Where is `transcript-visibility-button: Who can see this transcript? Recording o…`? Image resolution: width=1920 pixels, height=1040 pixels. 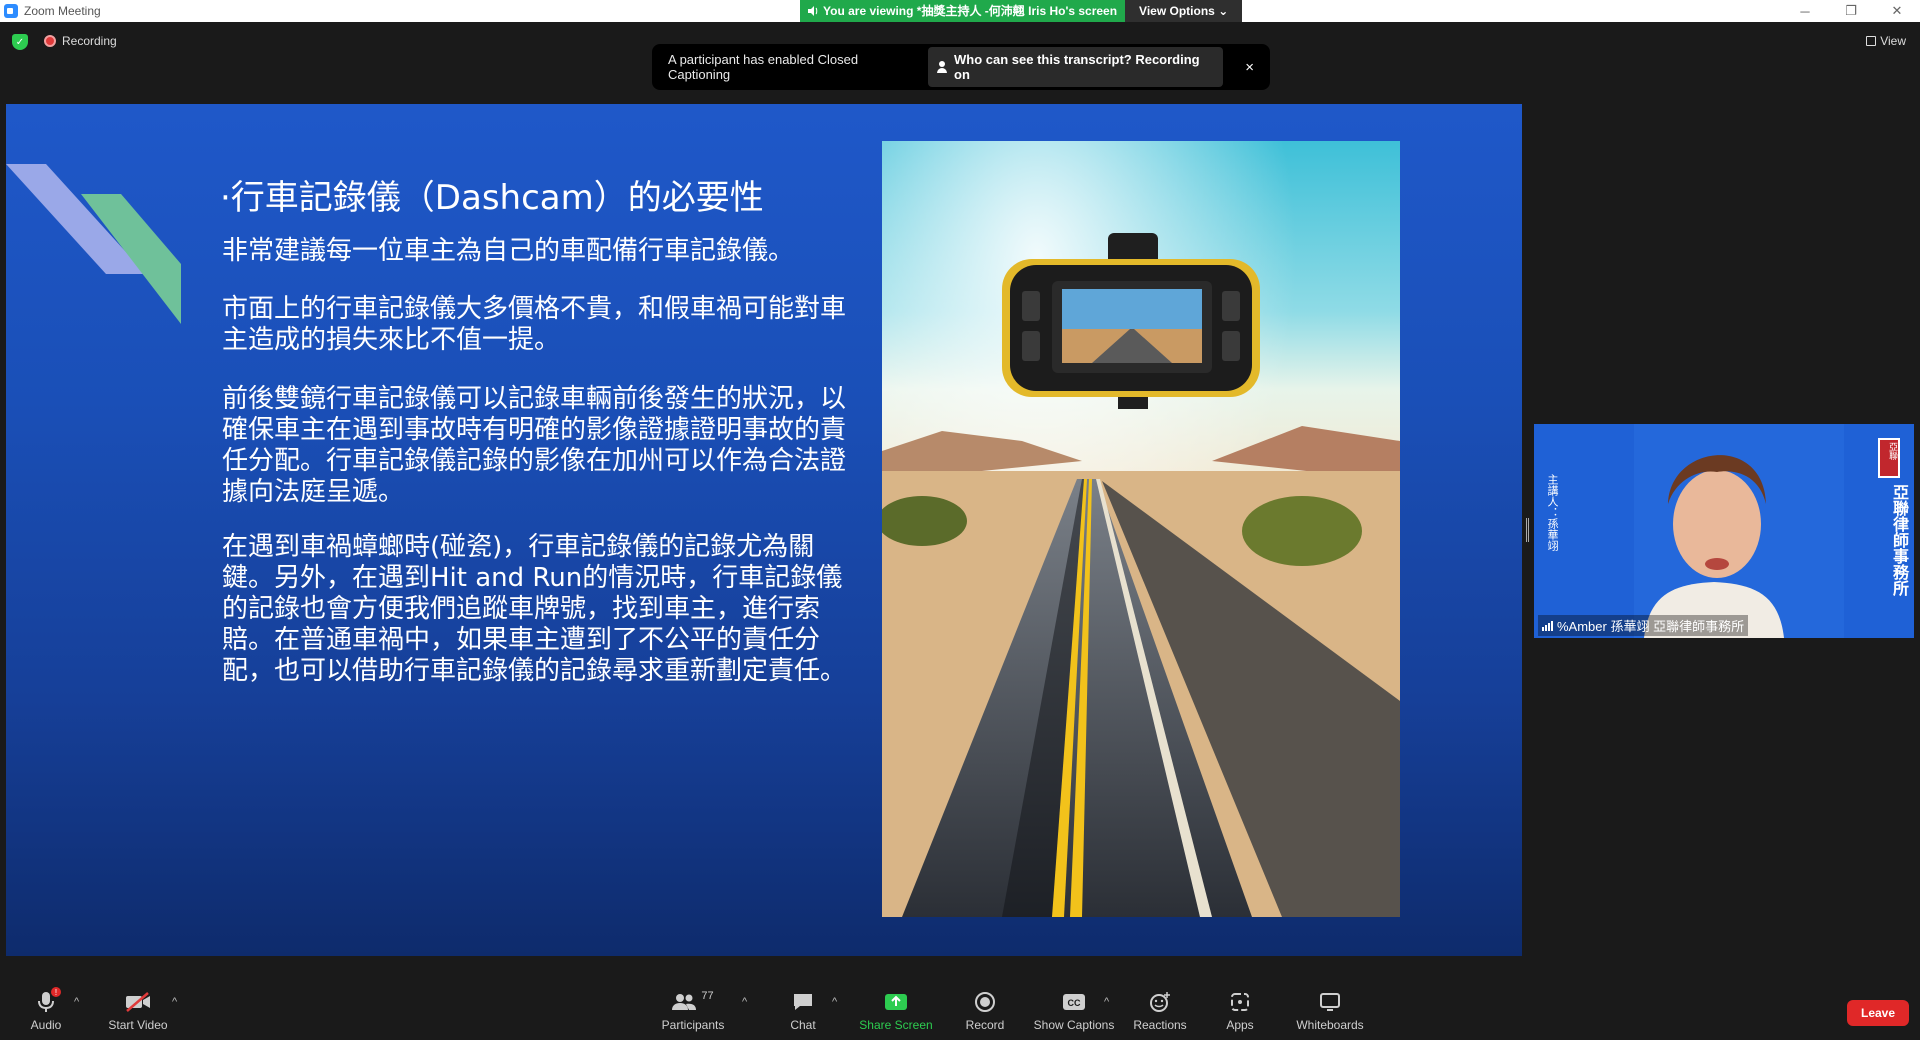 transcript-visibility-button: Who can see this transcript? Recording o… is located at coordinates (1076, 67).